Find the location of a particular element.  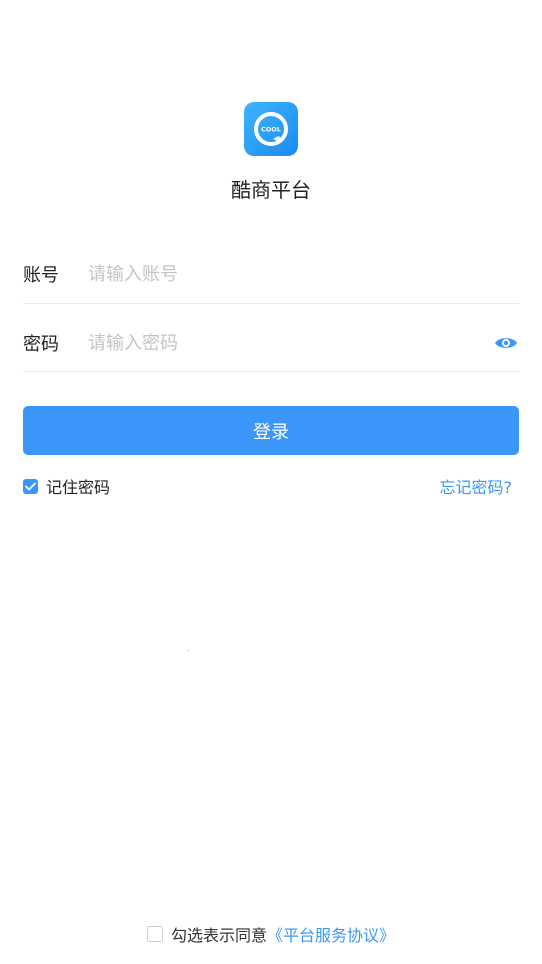

account-row: 账号 is located at coordinates (271, 274).